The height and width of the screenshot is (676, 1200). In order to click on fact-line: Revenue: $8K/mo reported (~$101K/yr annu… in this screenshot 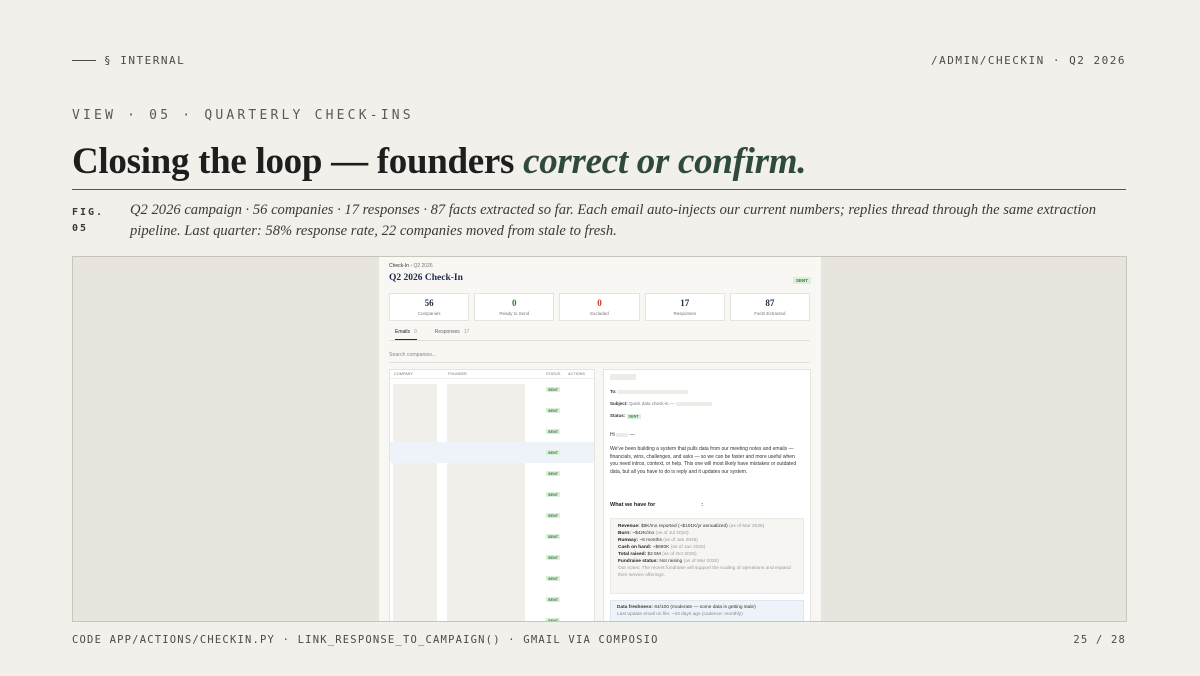, I will do `click(707, 526)`.